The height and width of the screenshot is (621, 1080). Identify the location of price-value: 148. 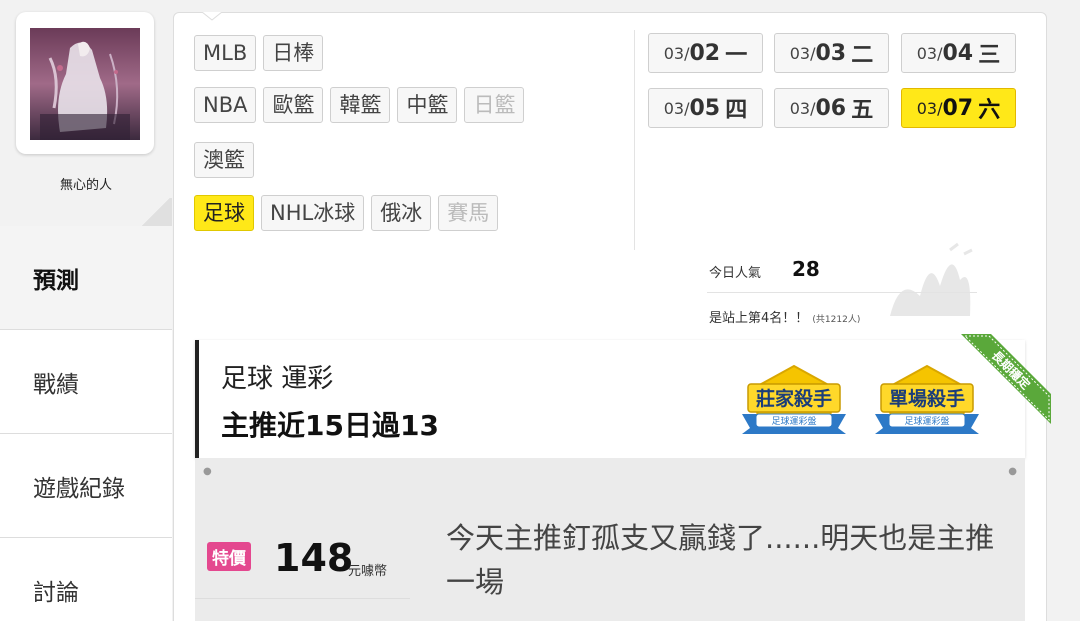
(314, 558).